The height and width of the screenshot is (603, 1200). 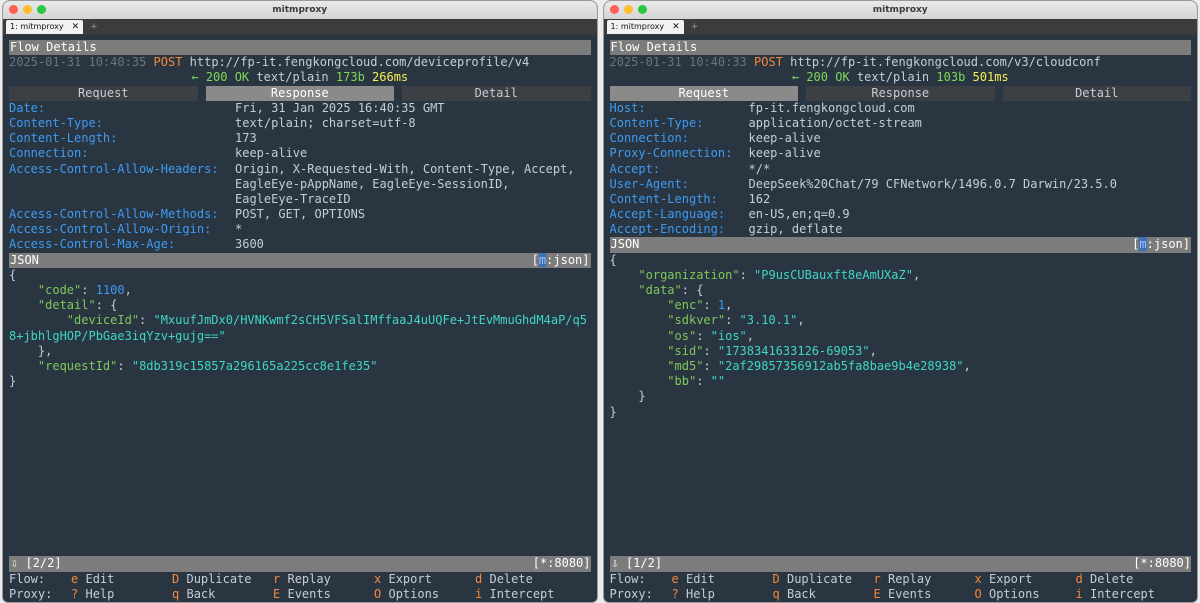 I want to click on header-name: Content-Length:, so click(x=63, y=138).